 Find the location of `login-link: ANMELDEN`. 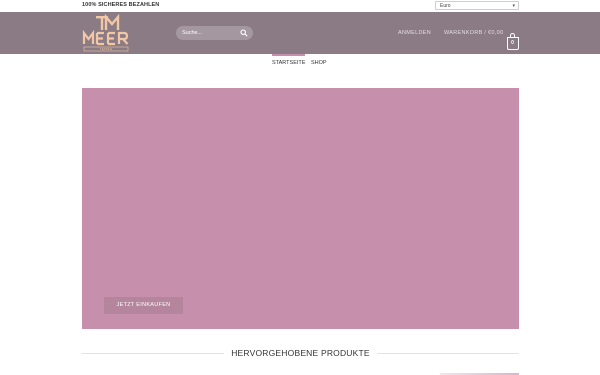

login-link: ANMELDEN is located at coordinates (414, 33).